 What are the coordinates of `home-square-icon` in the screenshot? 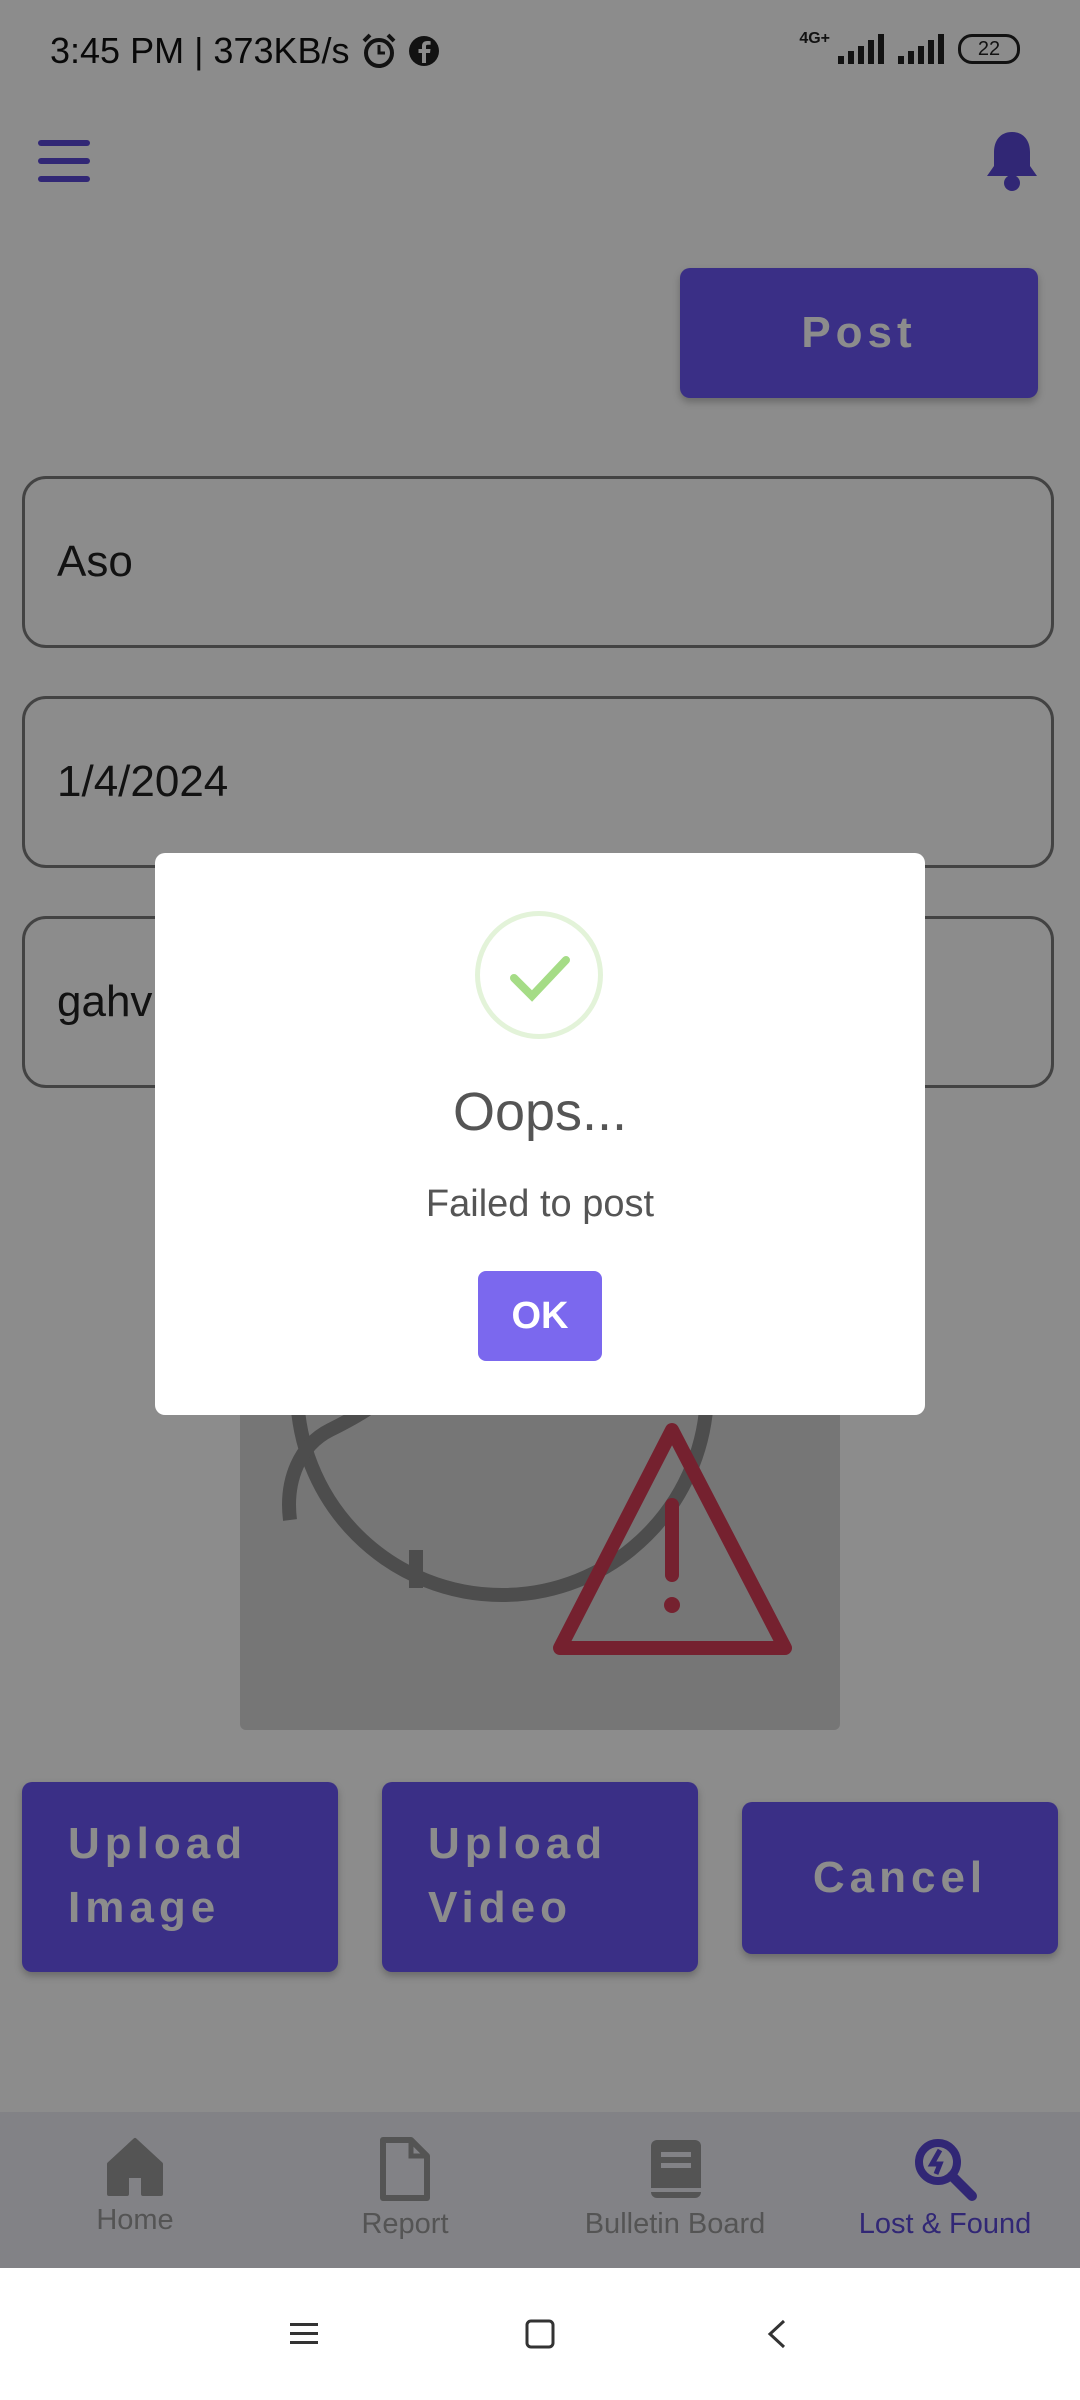 It's located at (540, 2334).